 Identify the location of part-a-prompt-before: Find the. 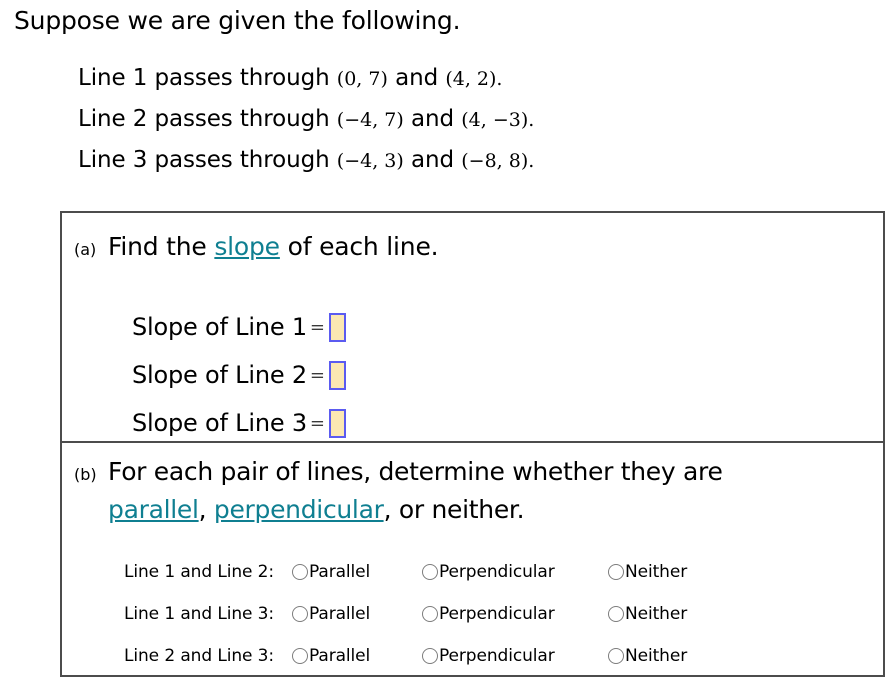
(161, 246).